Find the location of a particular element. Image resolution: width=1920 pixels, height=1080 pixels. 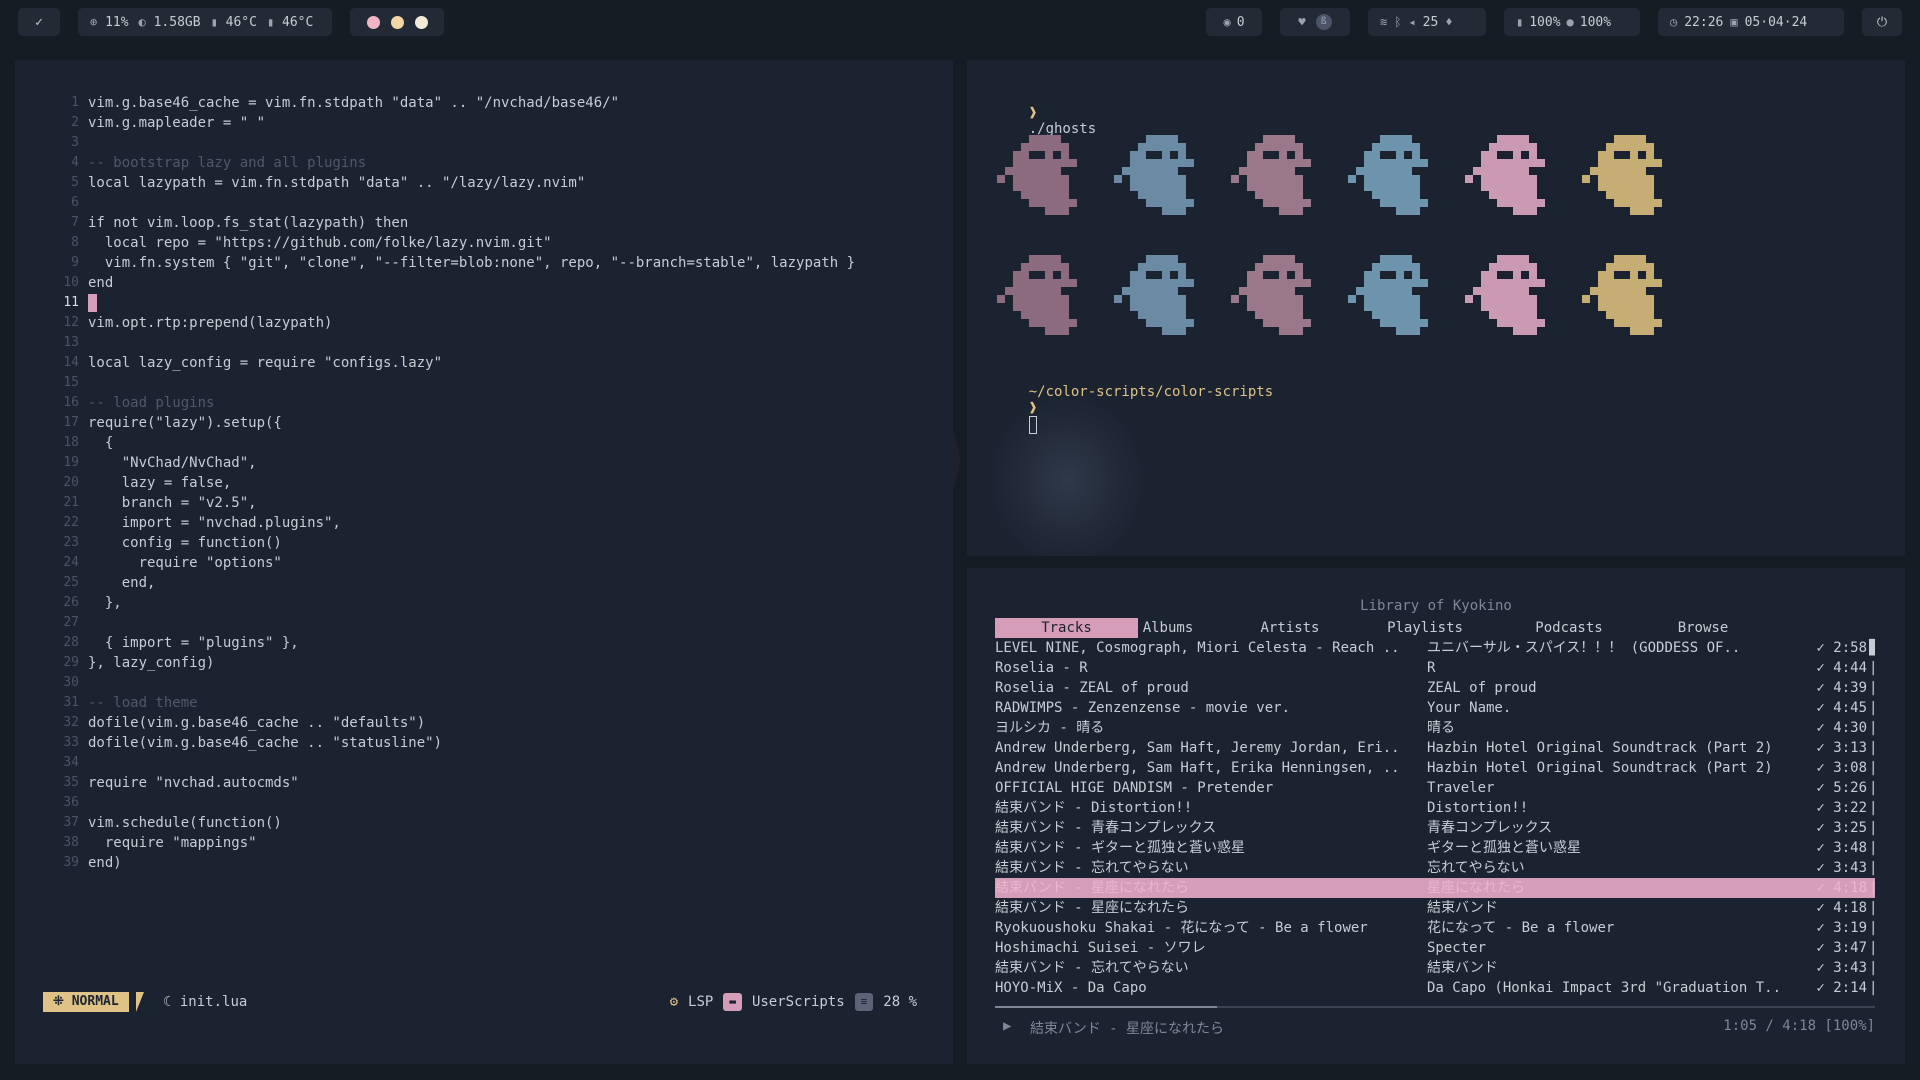

scrollbar-track: █ is located at coordinates (1872, 648).